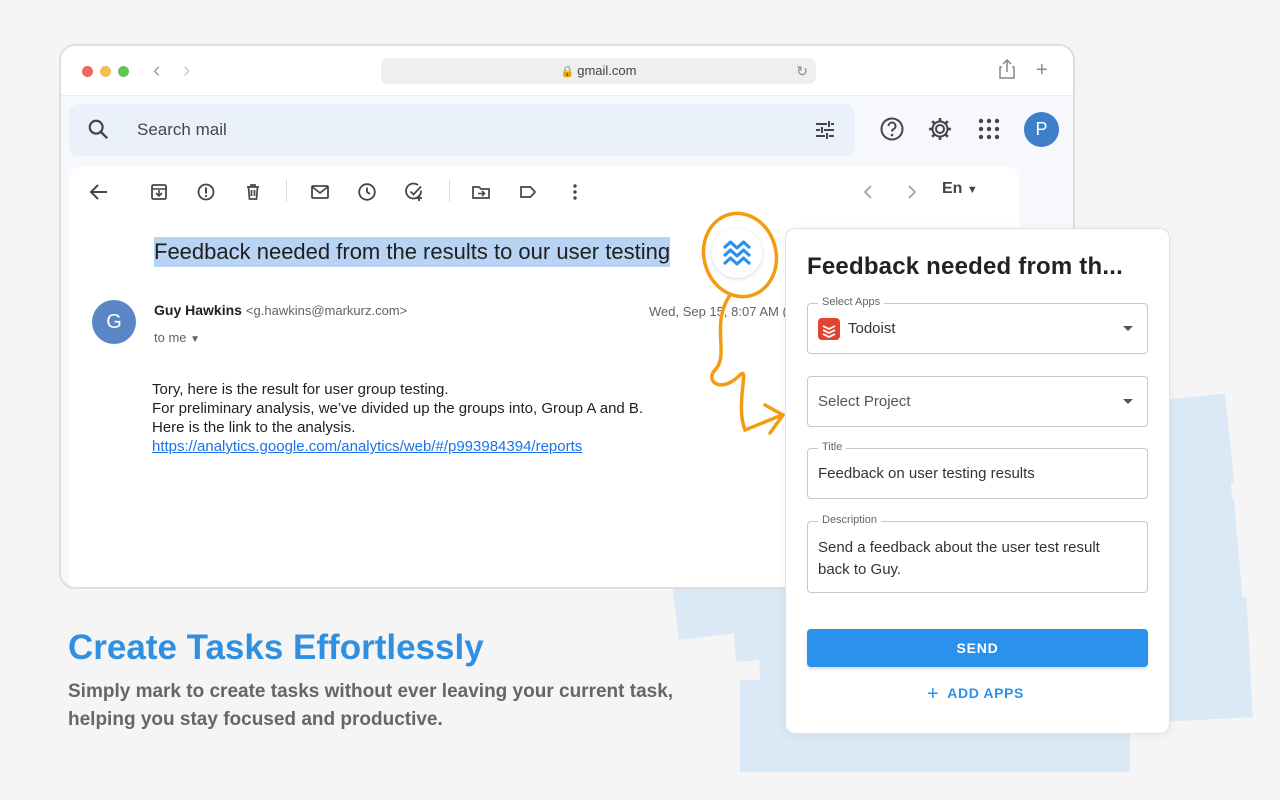 Image resolution: width=1280 pixels, height=800 pixels. What do you see at coordinates (87, 71) in the screenshot?
I see `close-window-dot` at bounding box center [87, 71].